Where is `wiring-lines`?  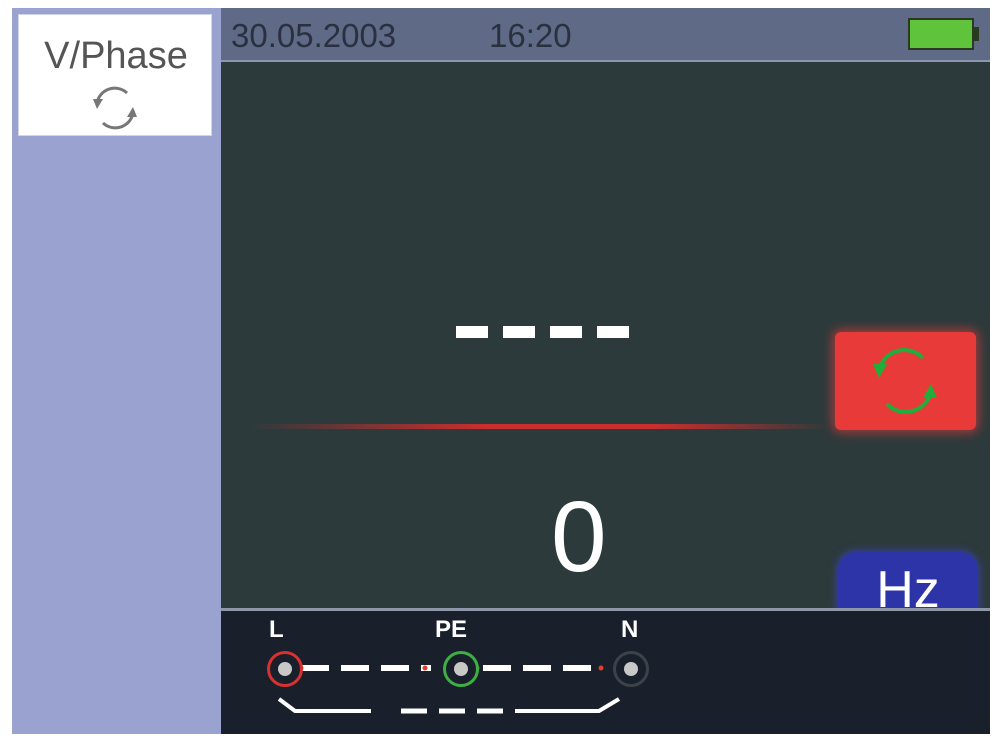
wiring-lines is located at coordinates (449, 689).